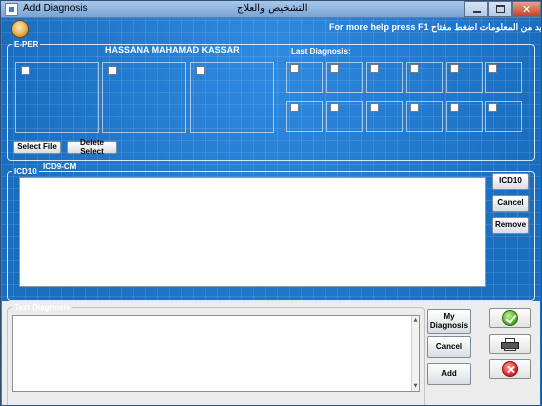 The width and height of the screenshot is (542, 406). I want to click on app-icon, so click(11, 9).